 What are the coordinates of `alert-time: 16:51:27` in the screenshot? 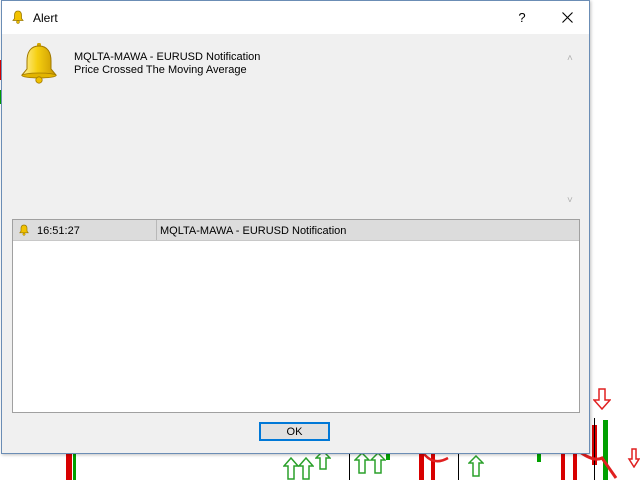 It's located at (58, 231).